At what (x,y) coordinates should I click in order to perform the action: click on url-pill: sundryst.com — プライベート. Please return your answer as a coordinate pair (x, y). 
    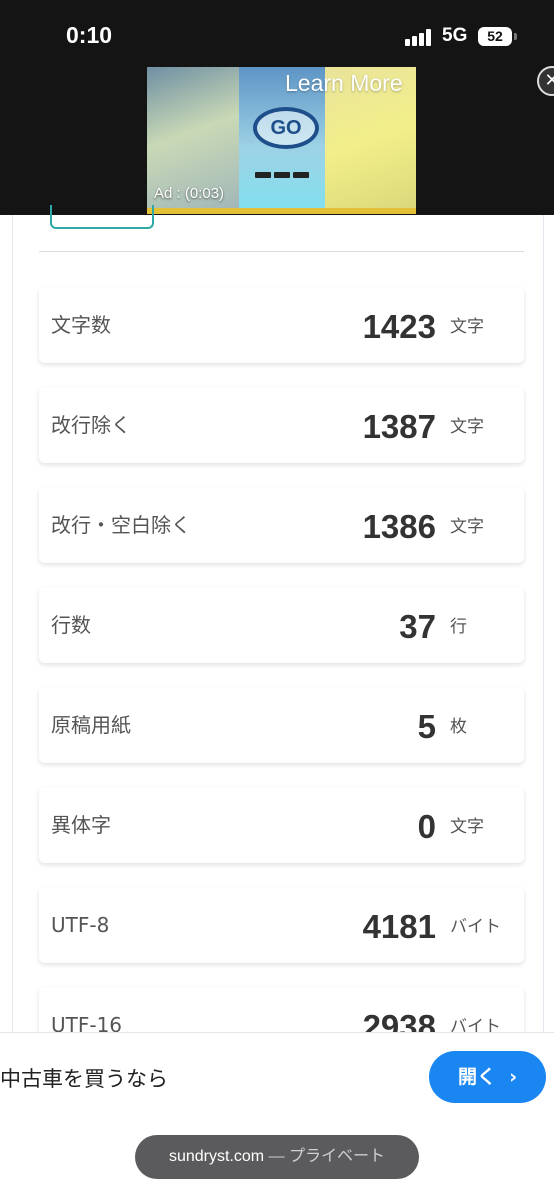
    Looking at the image, I should click on (277, 1157).